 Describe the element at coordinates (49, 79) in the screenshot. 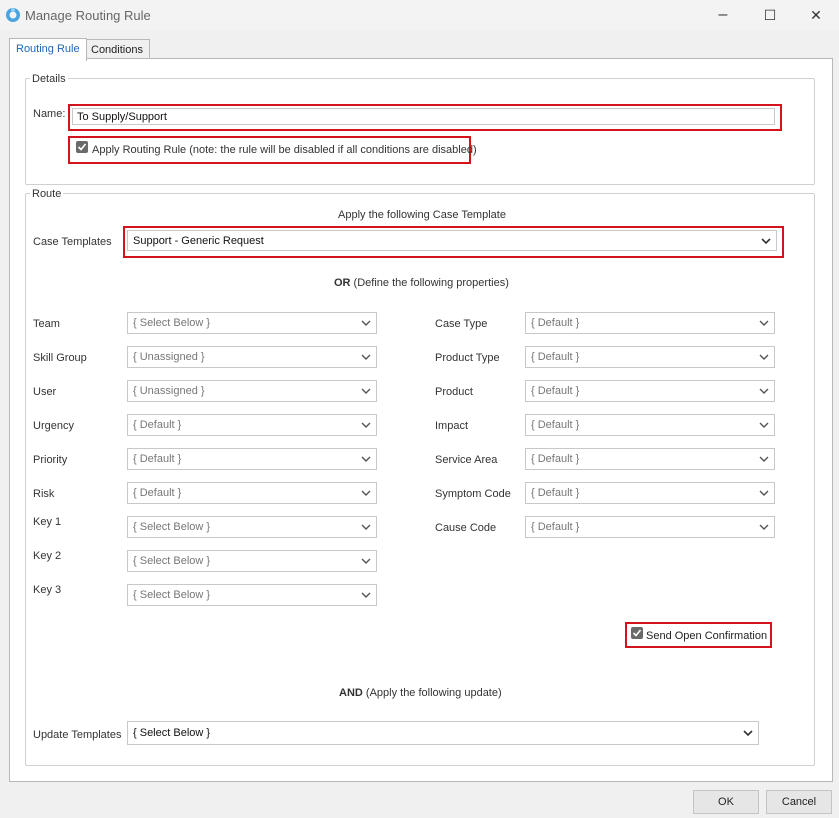

I see `details-legend: Details` at that location.